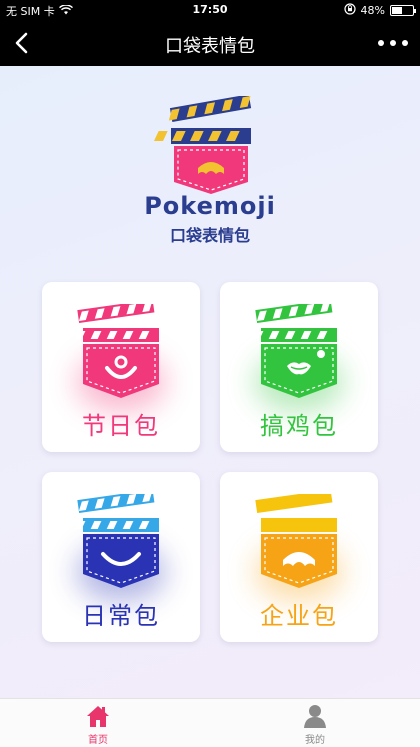 The width and height of the screenshot is (420, 747). What do you see at coordinates (210, 46) in the screenshot?
I see `page-title: 口袋表情包` at bounding box center [210, 46].